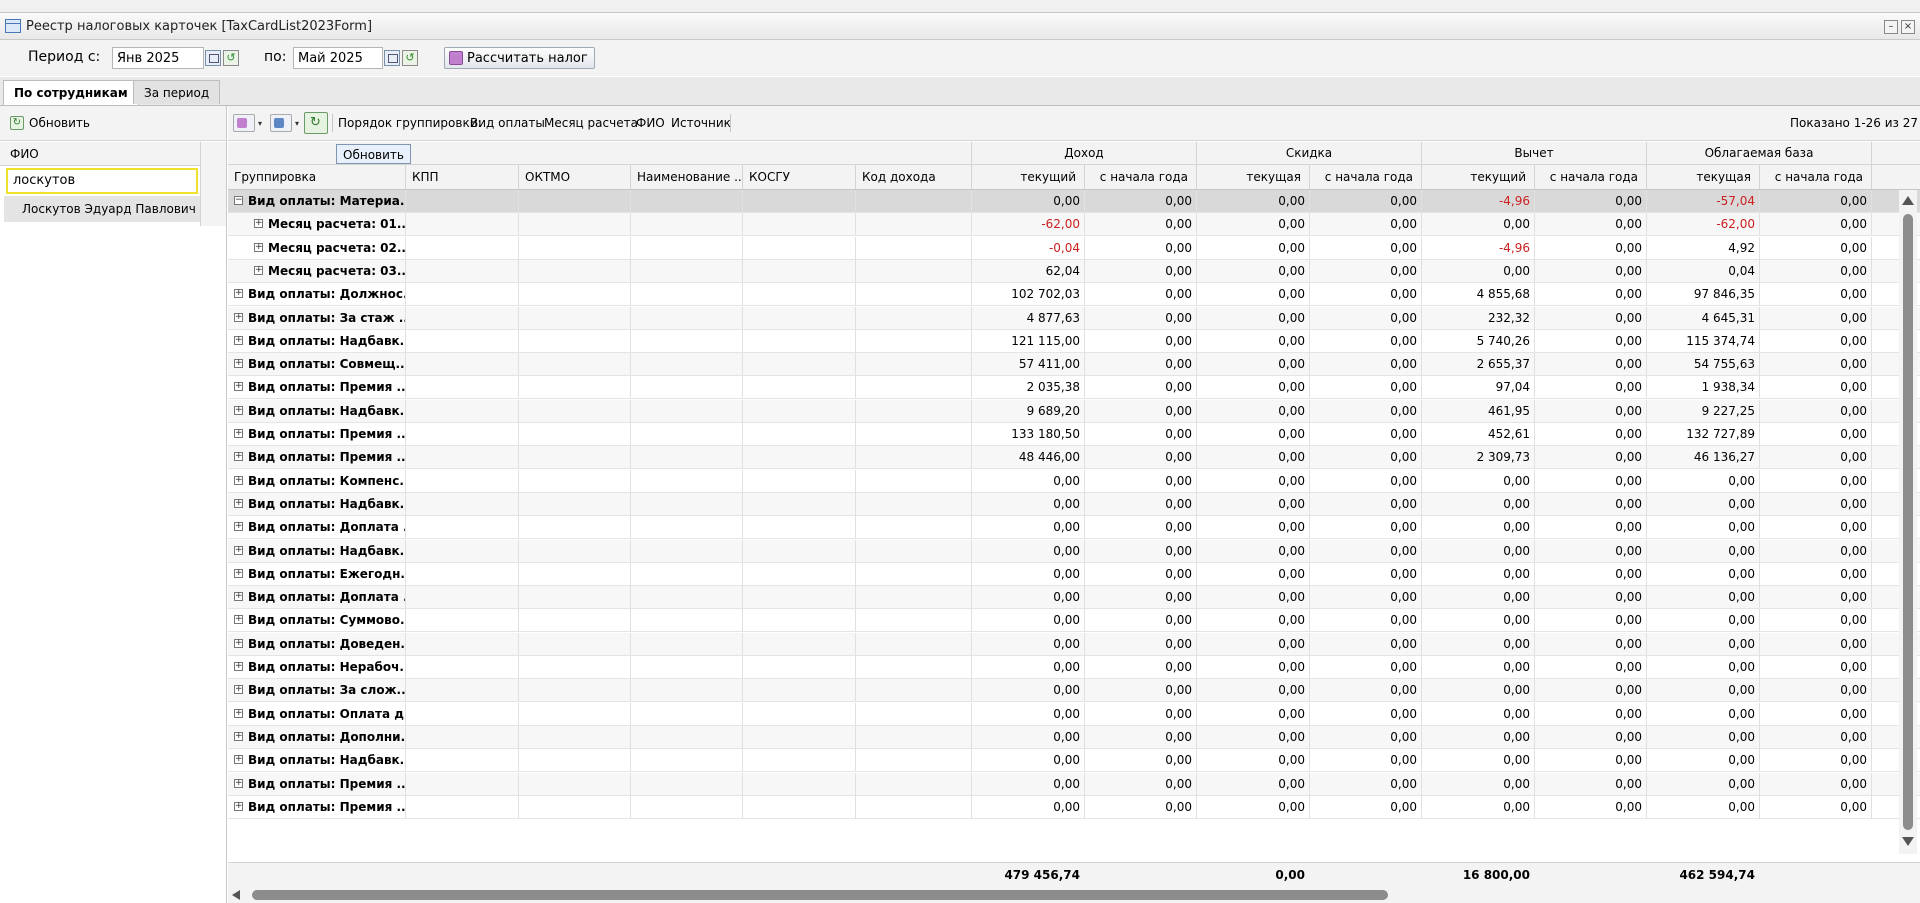 The width and height of the screenshot is (1920, 903). Describe the element at coordinates (1908, 27) in the screenshot. I see `close-icon: ×` at that location.